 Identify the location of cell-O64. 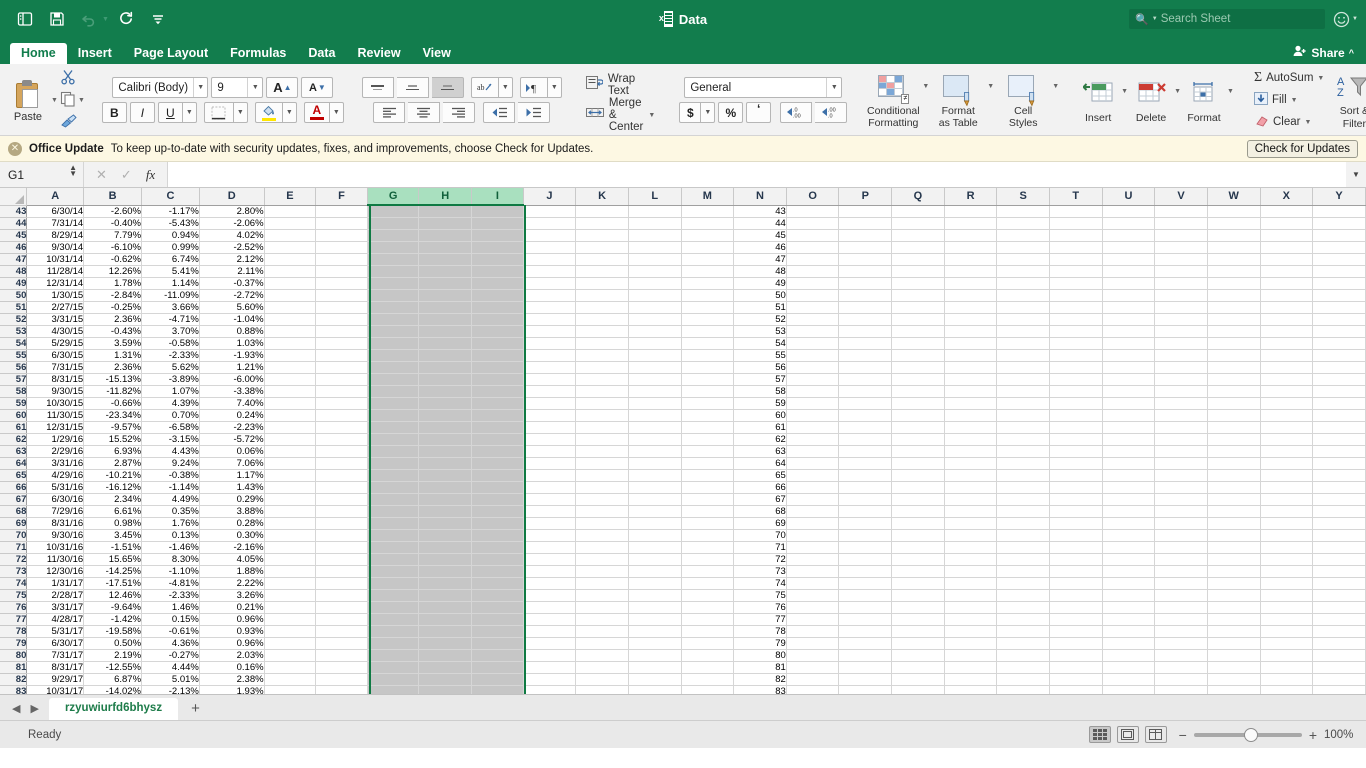
(813, 463).